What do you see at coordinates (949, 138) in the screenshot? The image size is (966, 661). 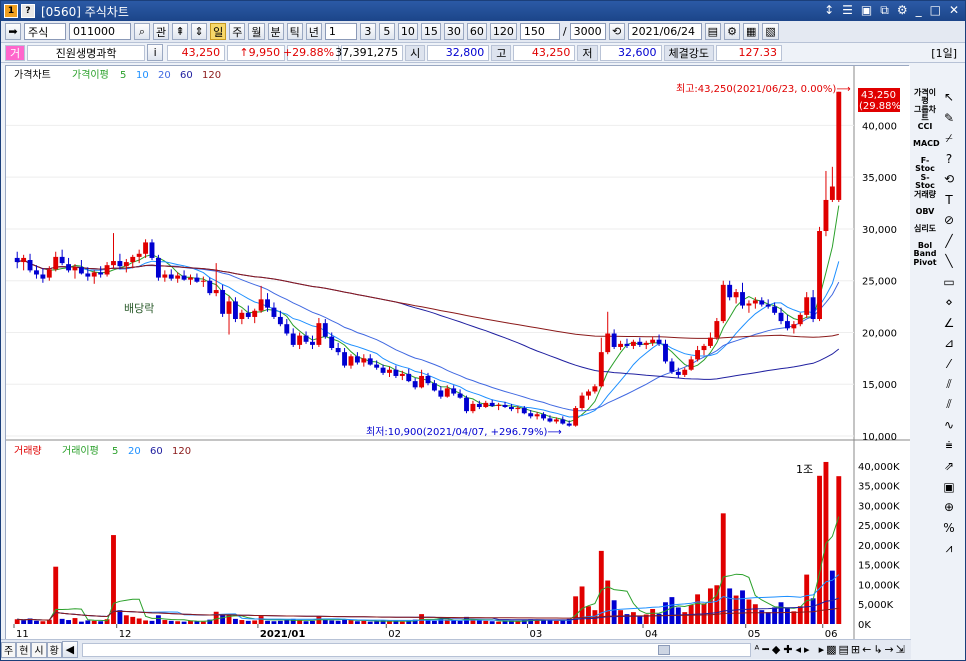 I see `drawing-tool-icon: ⌿` at bounding box center [949, 138].